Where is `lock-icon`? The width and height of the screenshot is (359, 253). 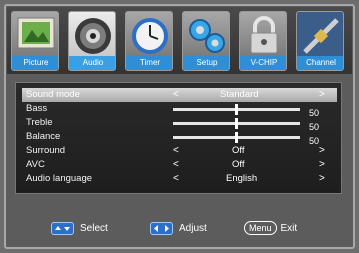 lock-icon is located at coordinates (264, 35).